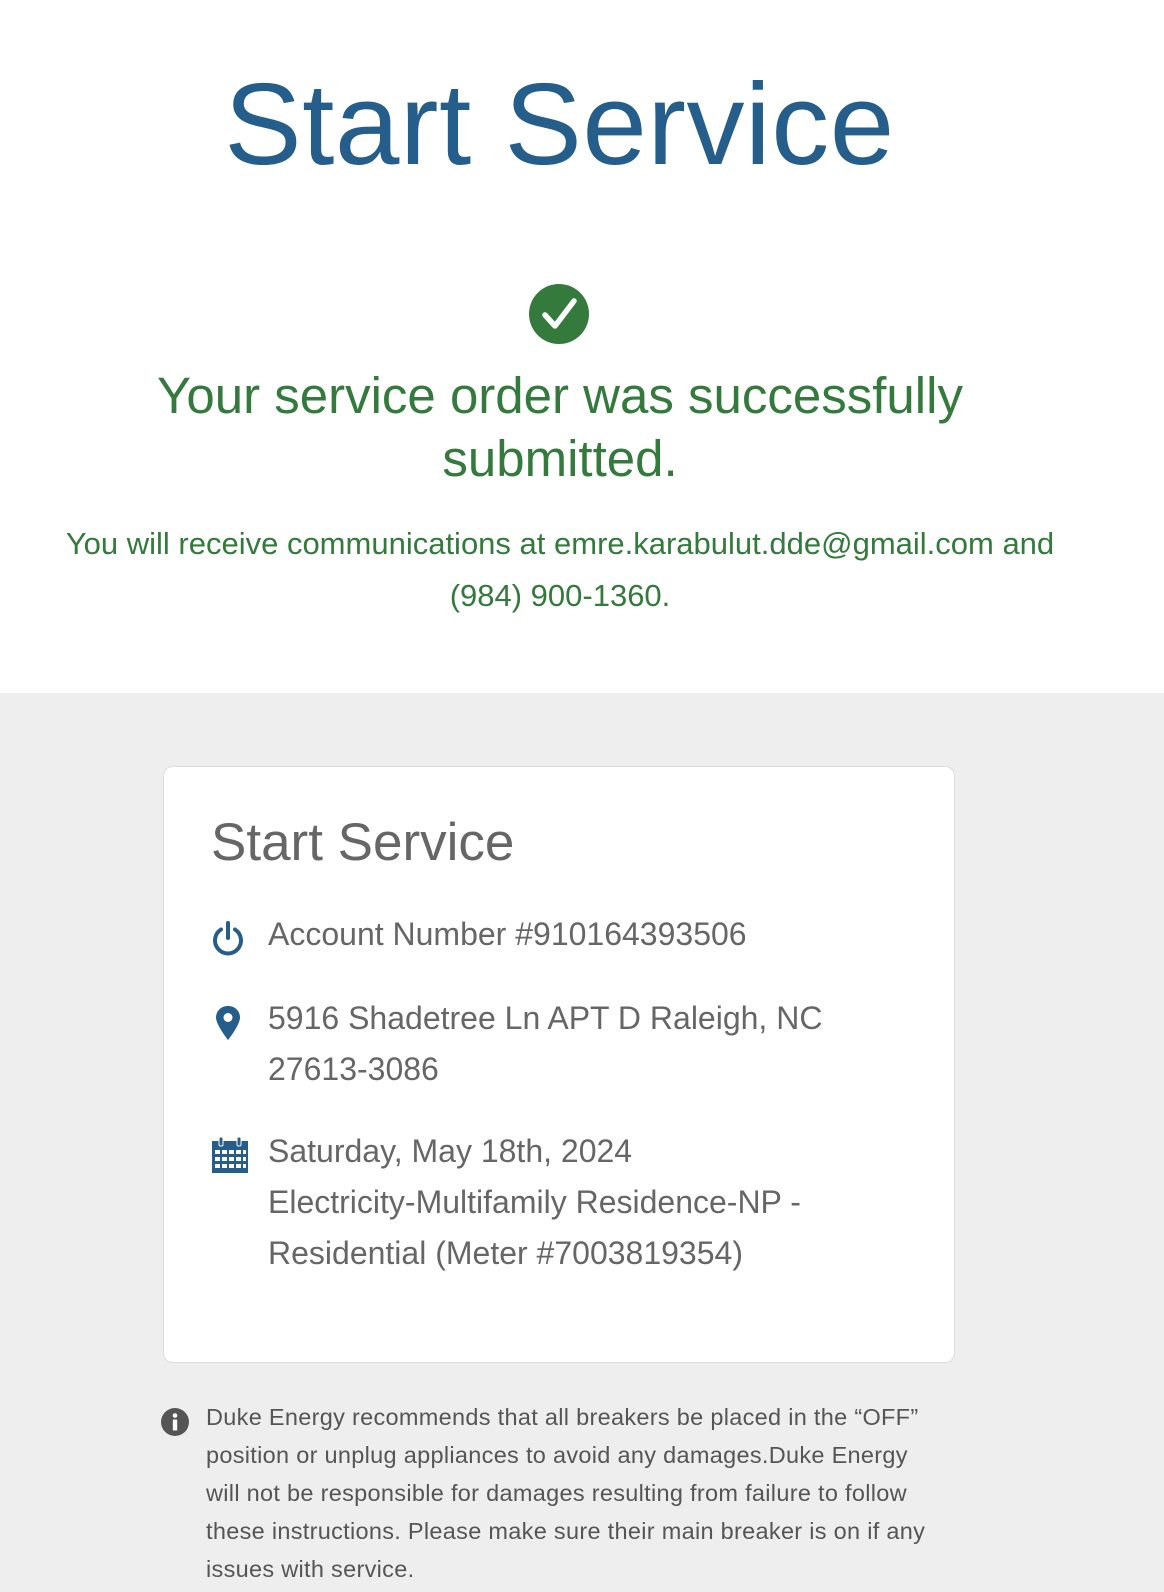 The height and width of the screenshot is (1592, 1164). I want to click on check-circle-icon, so click(559, 314).